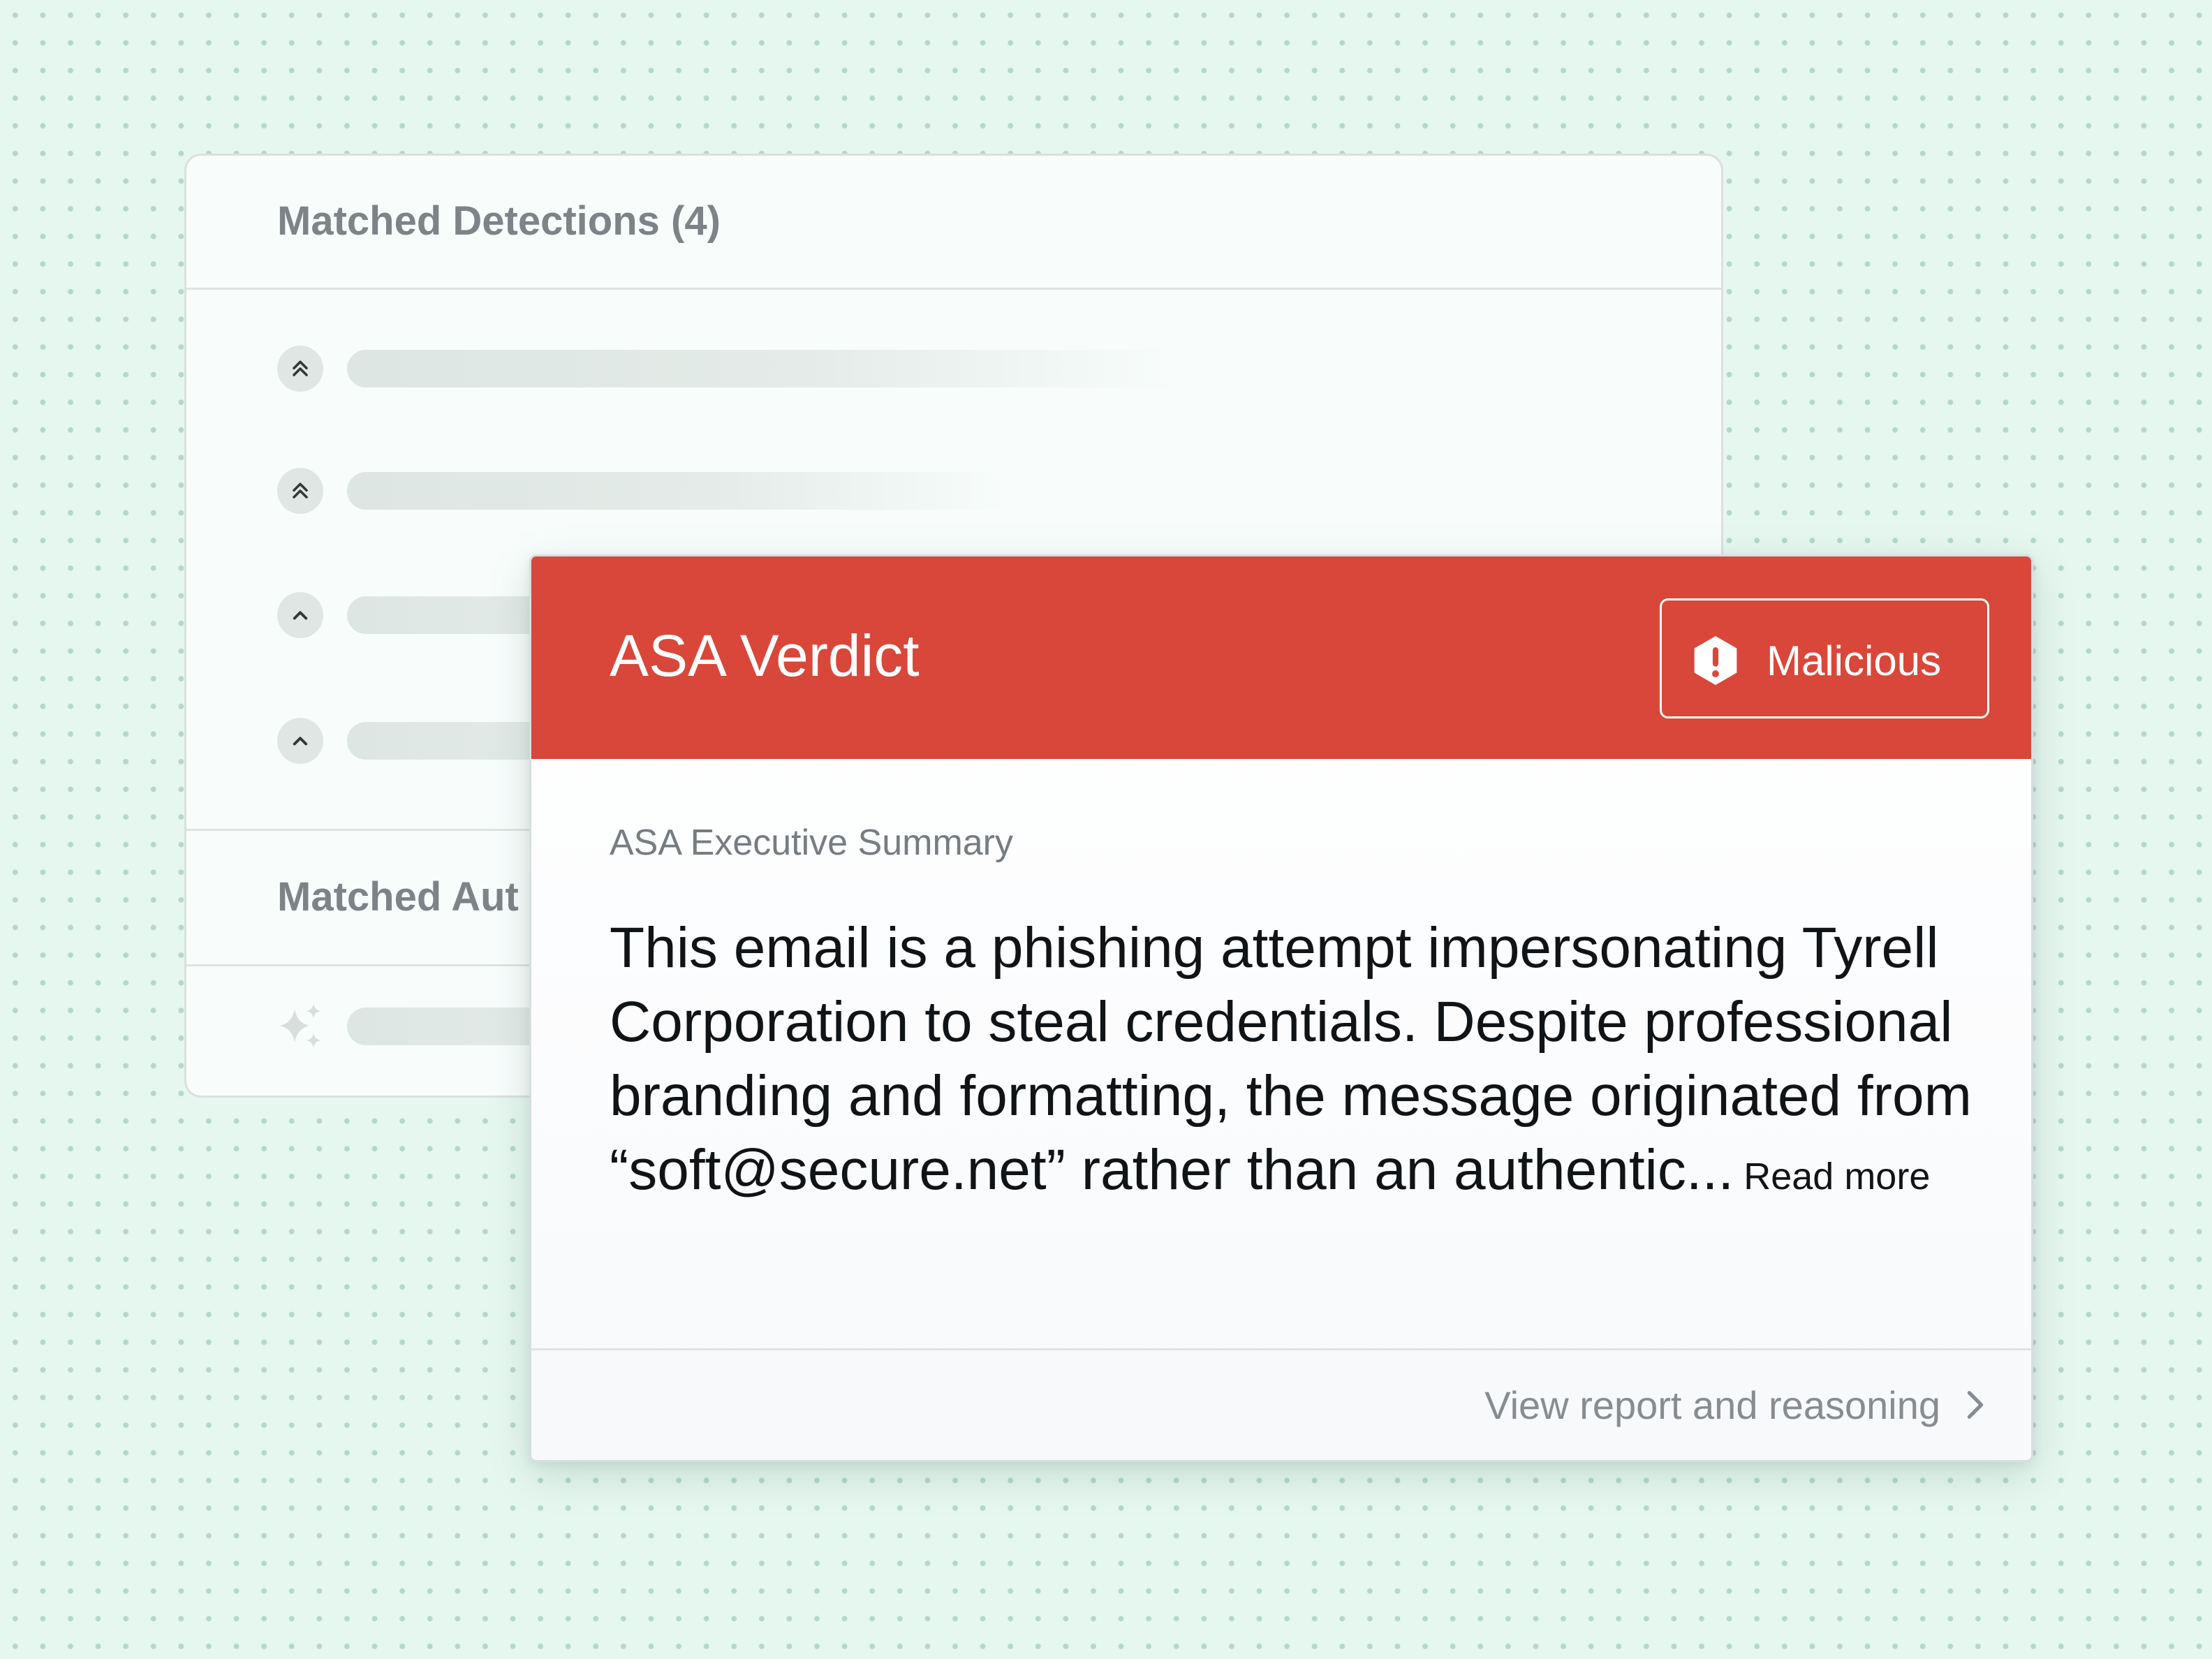  I want to click on read-more-link: Read more, so click(1836, 1176).